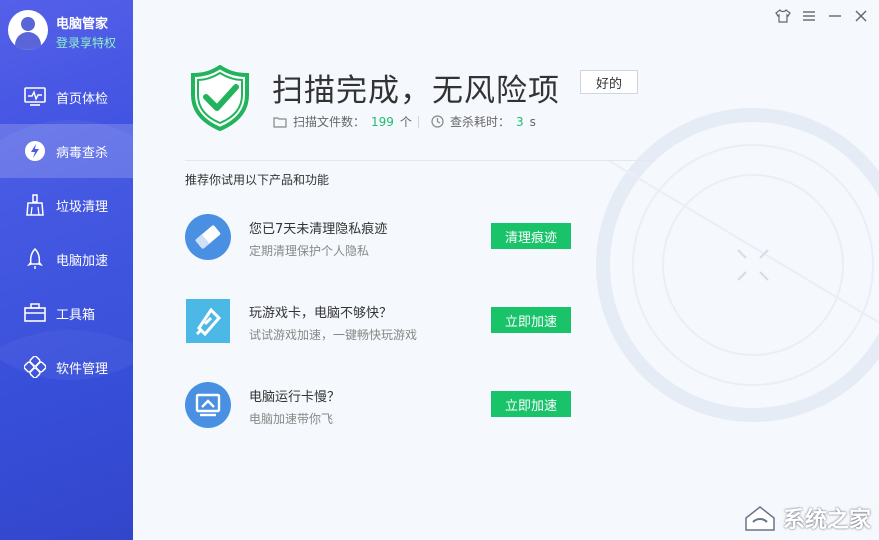 The height and width of the screenshot is (540, 879). What do you see at coordinates (333, 335) in the screenshot?
I see `recommendation-desc: 试试游戏加速，一键畅快玩游戏` at bounding box center [333, 335].